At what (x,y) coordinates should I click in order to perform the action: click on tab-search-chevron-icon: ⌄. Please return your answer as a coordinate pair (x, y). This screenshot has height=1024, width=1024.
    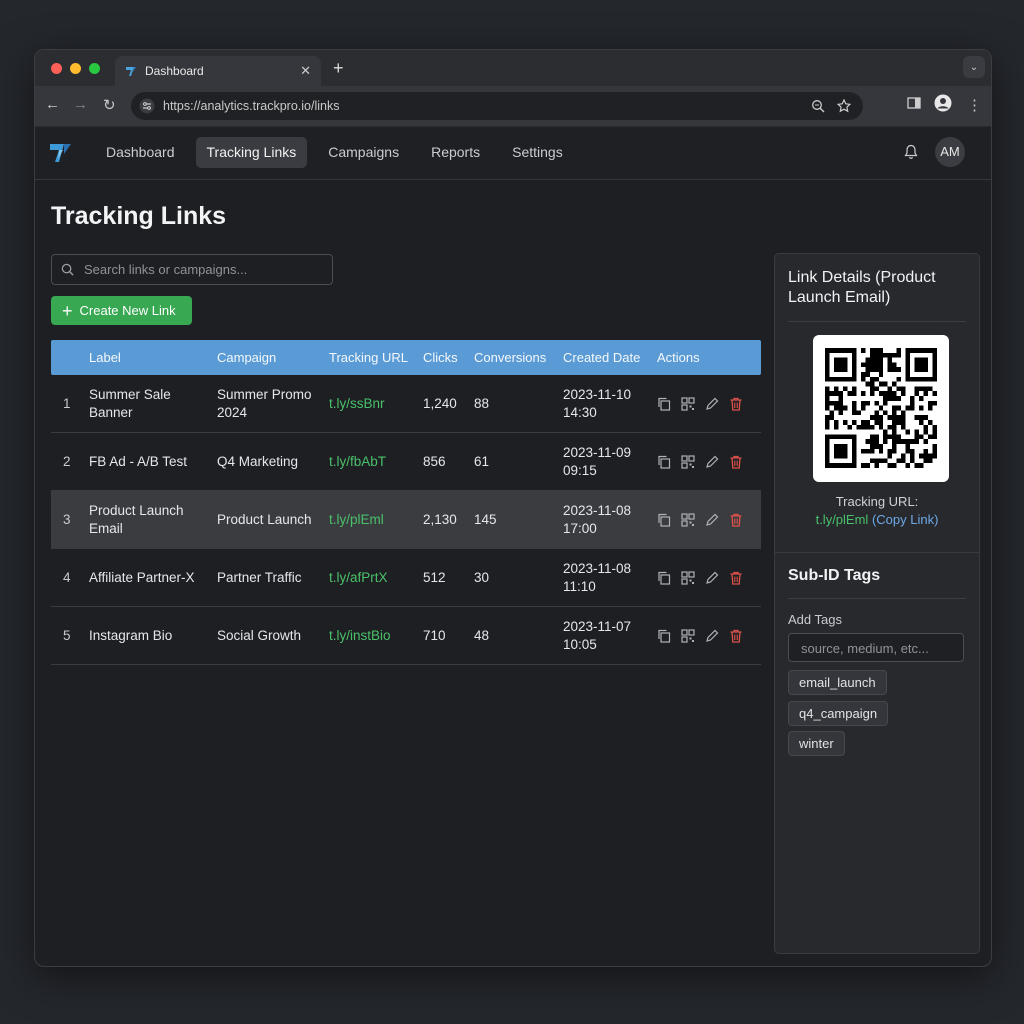
    Looking at the image, I should click on (974, 67).